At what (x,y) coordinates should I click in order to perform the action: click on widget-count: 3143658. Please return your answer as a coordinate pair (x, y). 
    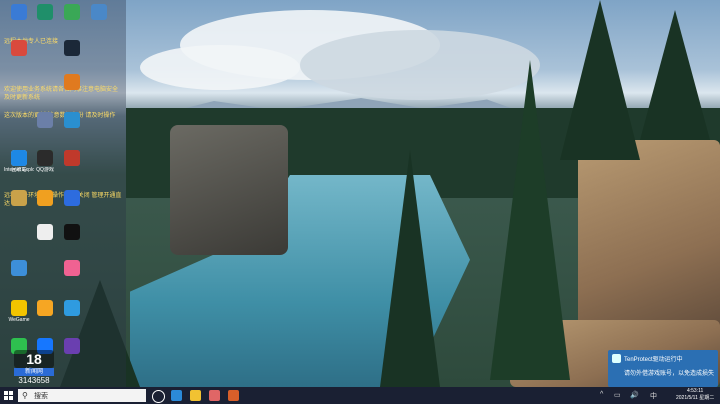
    Looking at the image, I should click on (34, 380).